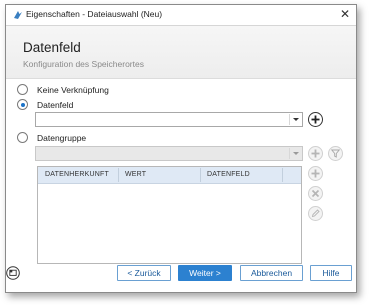  What do you see at coordinates (13, 273) in the screenshot?
I see `window-layout-icon` at bounding box center [13, 273].